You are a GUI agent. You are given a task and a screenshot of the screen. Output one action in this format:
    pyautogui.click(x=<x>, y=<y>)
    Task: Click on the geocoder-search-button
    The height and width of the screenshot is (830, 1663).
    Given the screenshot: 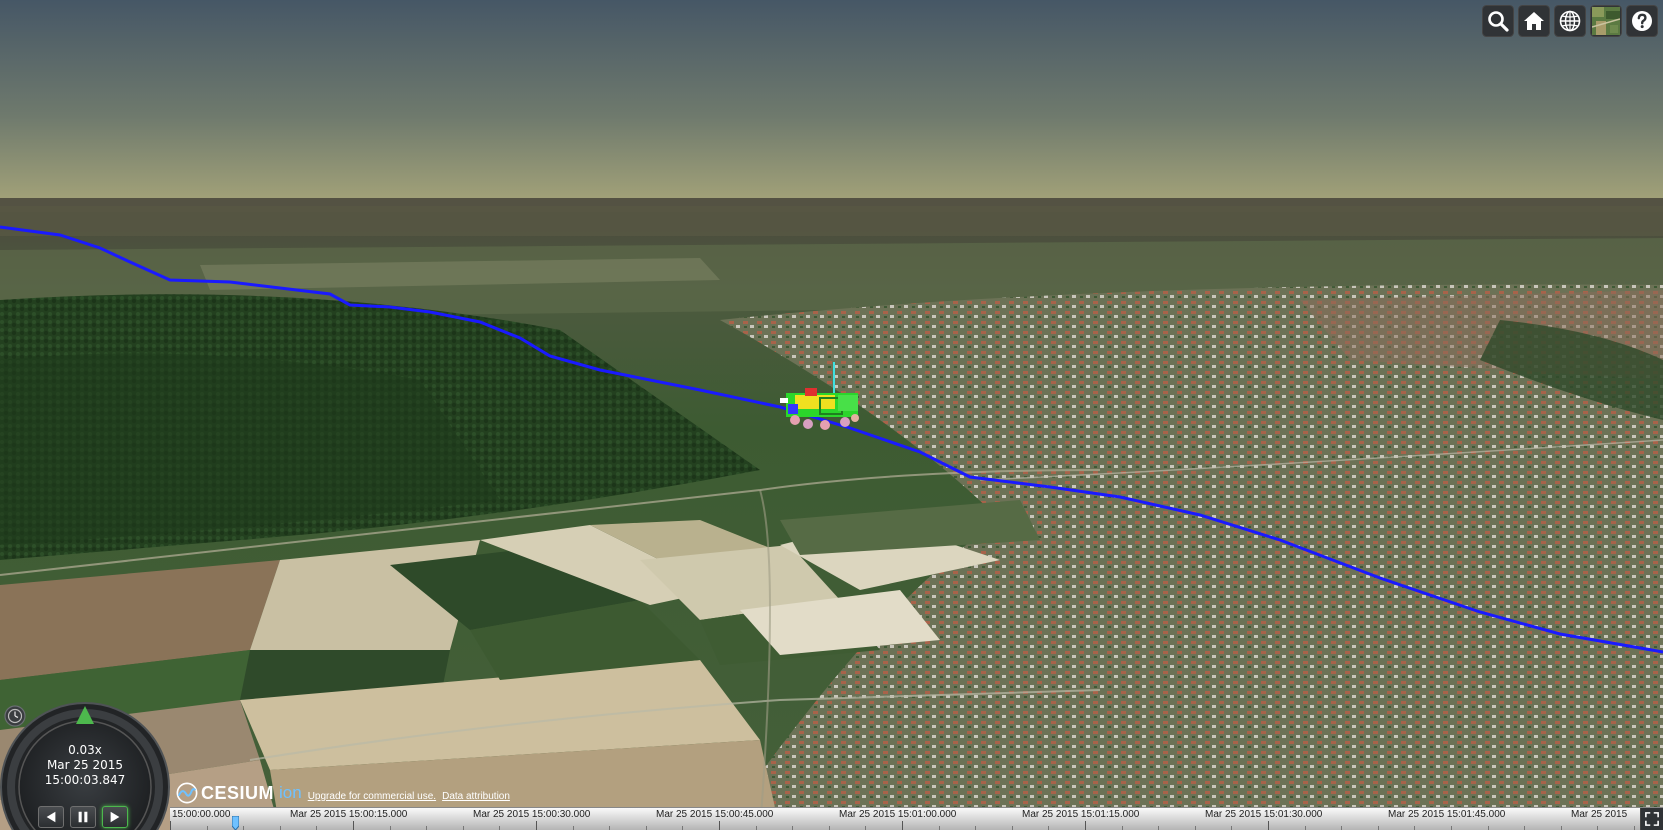 What is the action you would take?
    pyautogui.click(x=1498, y=21)
    